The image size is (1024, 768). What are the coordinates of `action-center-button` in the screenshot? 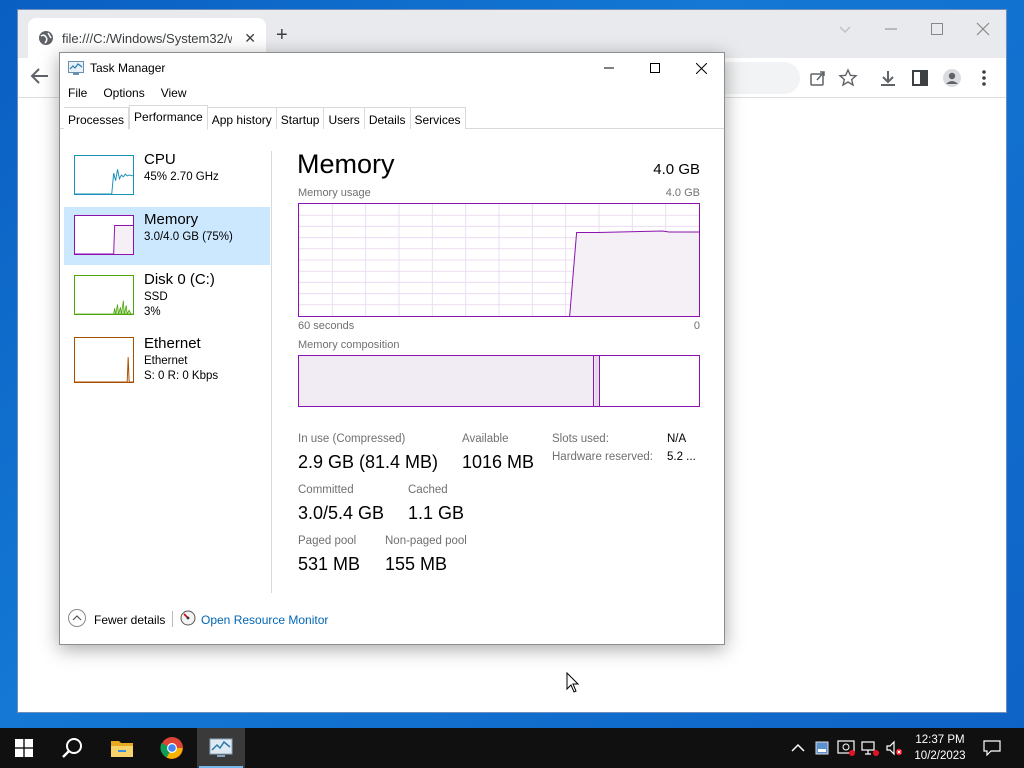 It's located at (992, 748).